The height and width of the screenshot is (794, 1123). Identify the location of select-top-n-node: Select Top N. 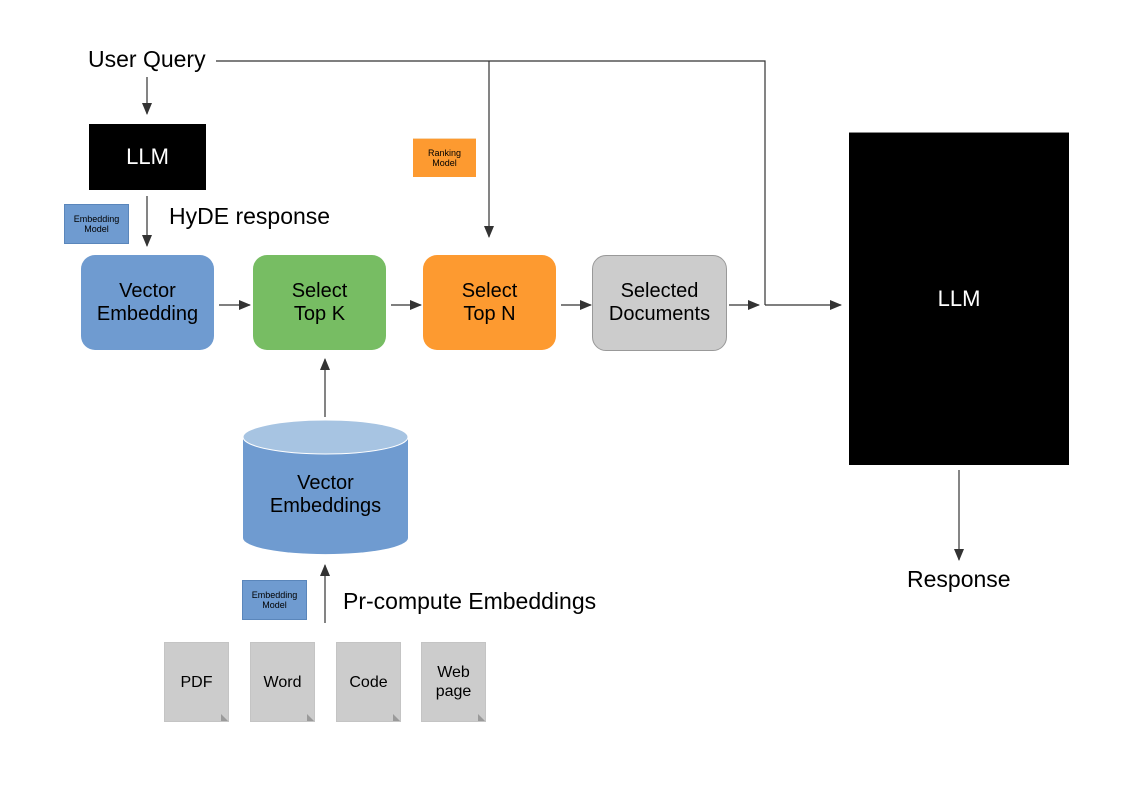
(489, 302).